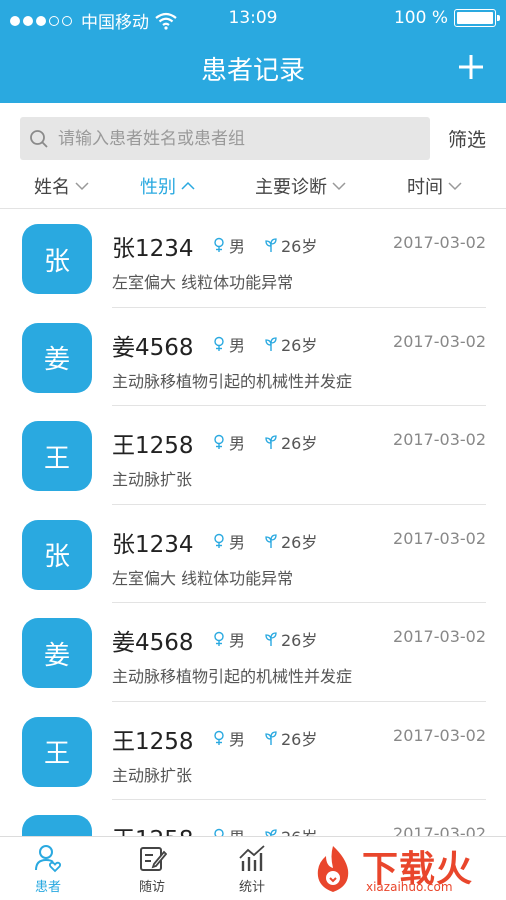 The image size is (506, 900). I want to click on status-bar: 中国移动 13:09 100 %, so click(253, 18).